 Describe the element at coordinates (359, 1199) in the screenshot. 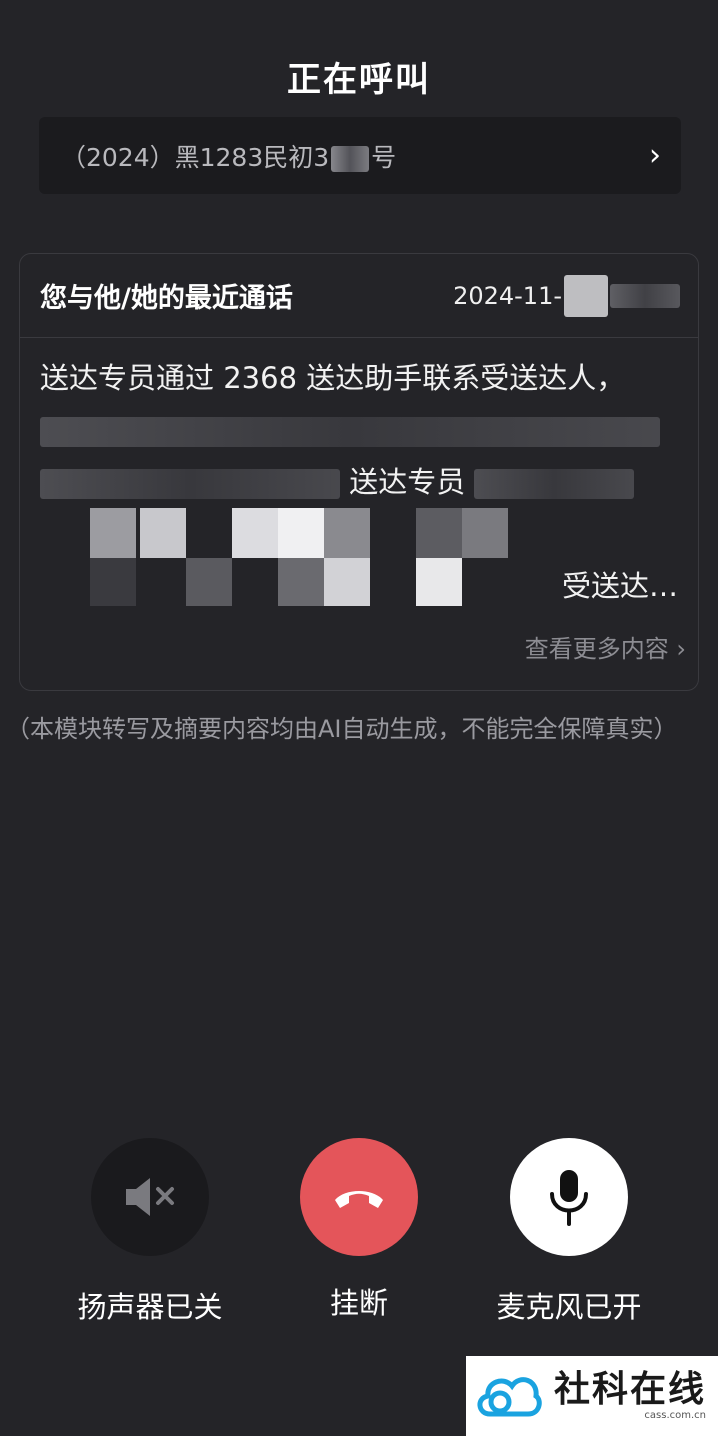

I see `phone-hangup-icon` at that location.